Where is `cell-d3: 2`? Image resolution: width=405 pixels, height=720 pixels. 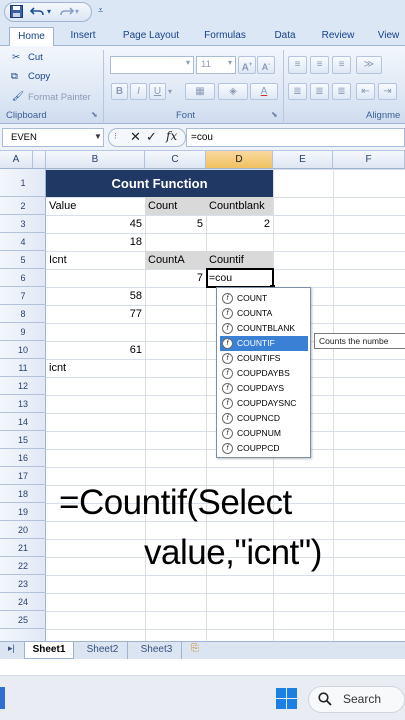 cell-d3: 2 is located at coordinates (238, 224).